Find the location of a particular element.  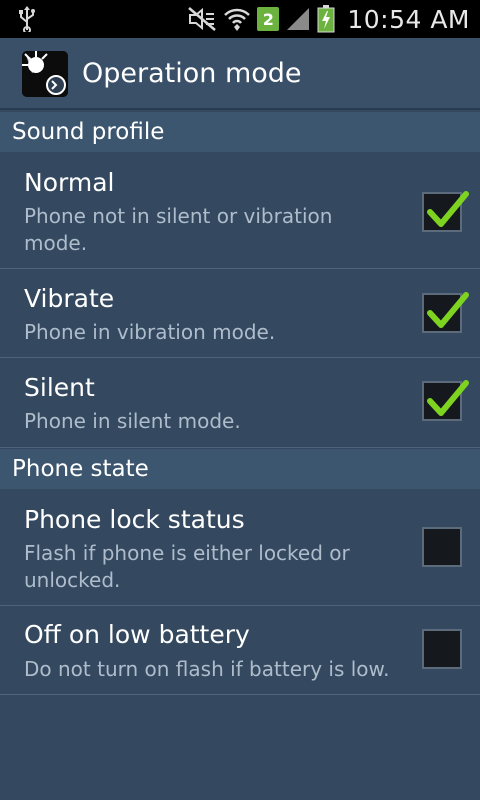

setting-subtitle: Phone in vibration mode. is located at coordinates (150, 332).